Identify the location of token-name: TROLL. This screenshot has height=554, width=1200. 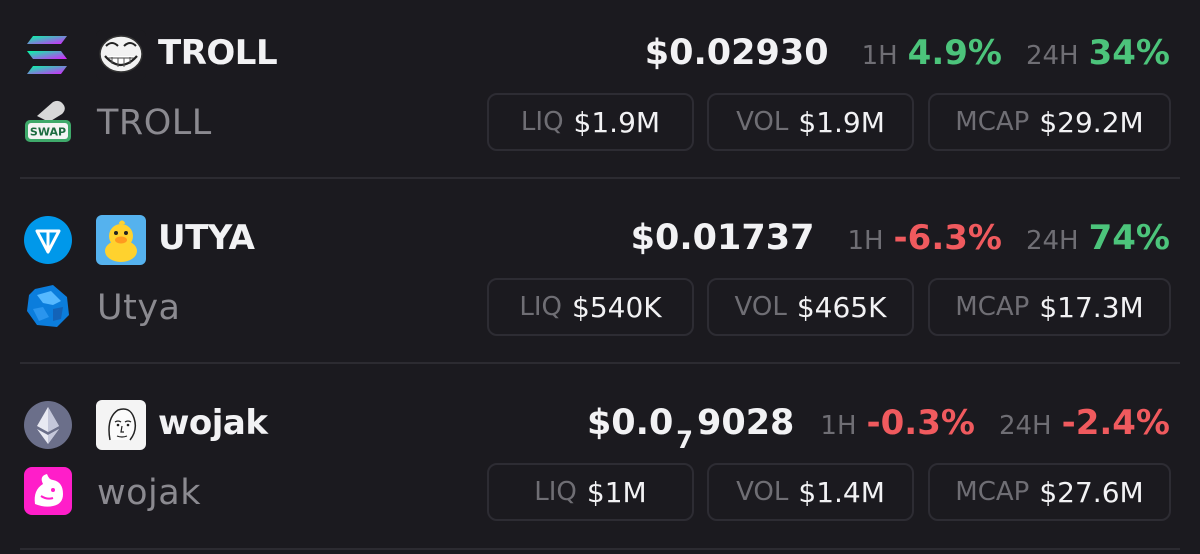
(154, 123).